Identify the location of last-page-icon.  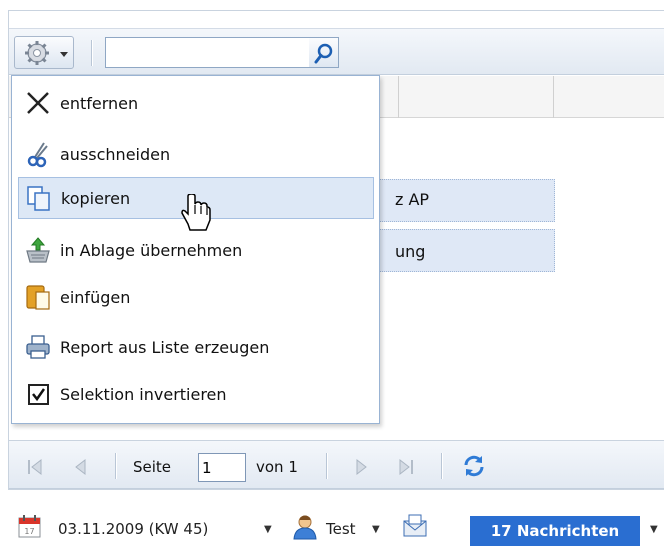
(407, 467).